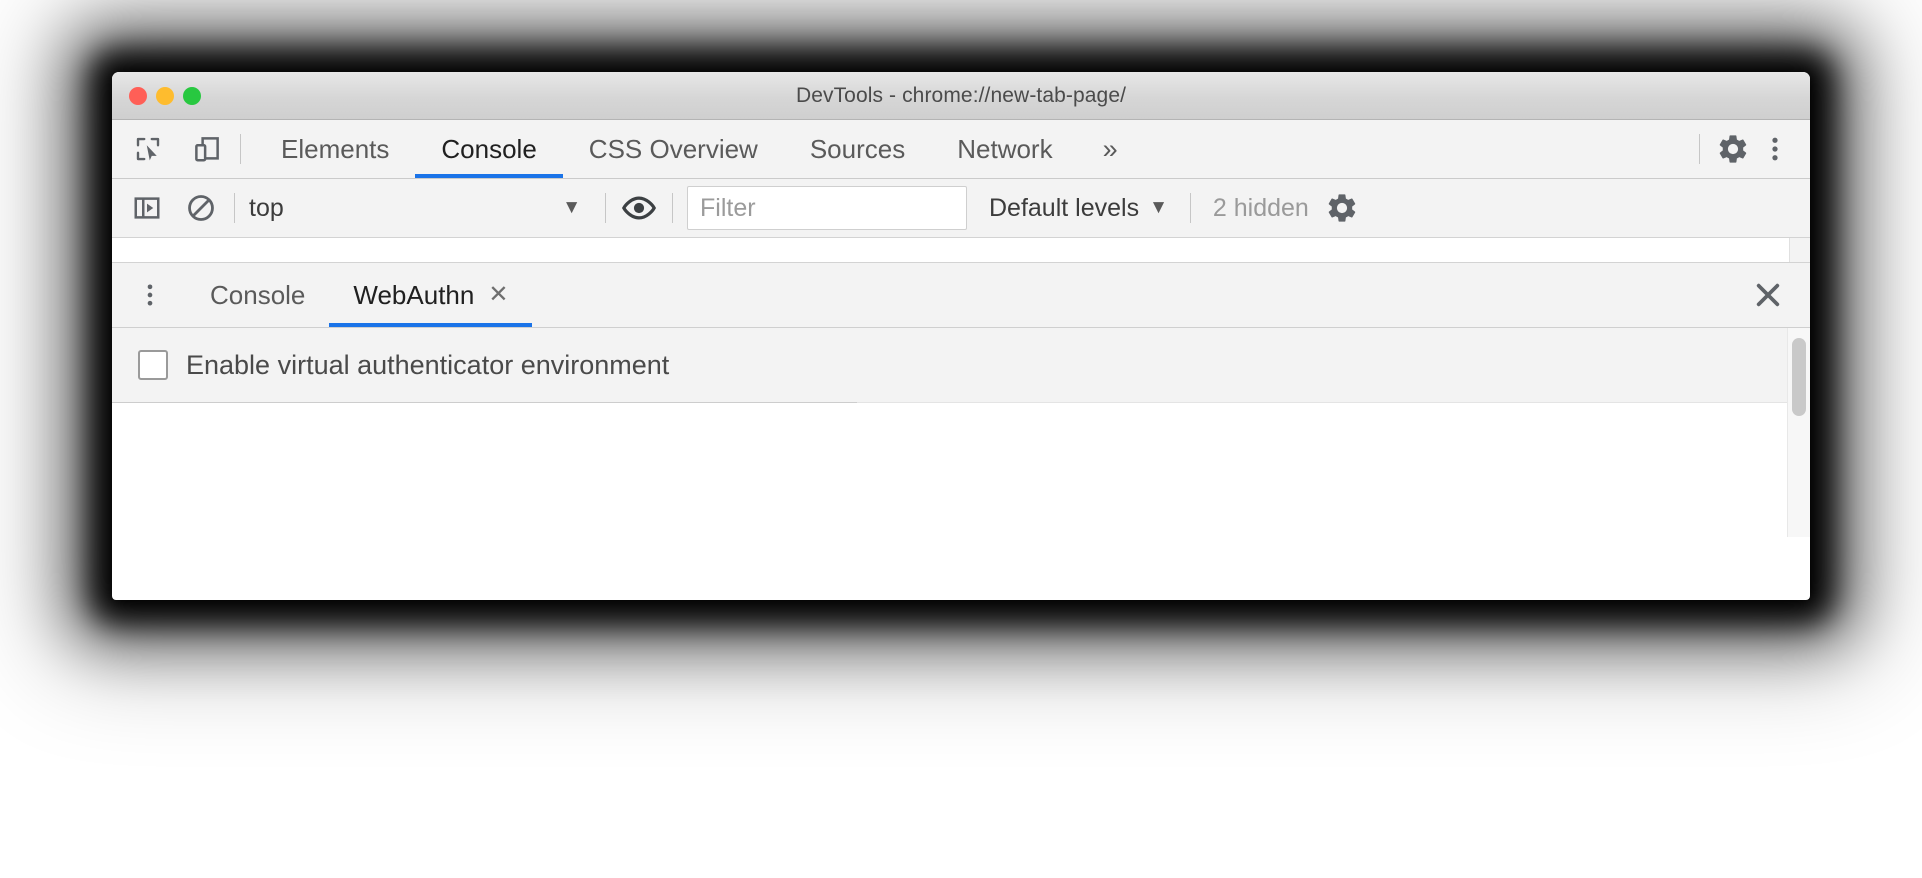 The image size is (1922, 878). Describe the element at coordinates (148, 149) in the screenshot. I see `inspect-element-icon` at that location.